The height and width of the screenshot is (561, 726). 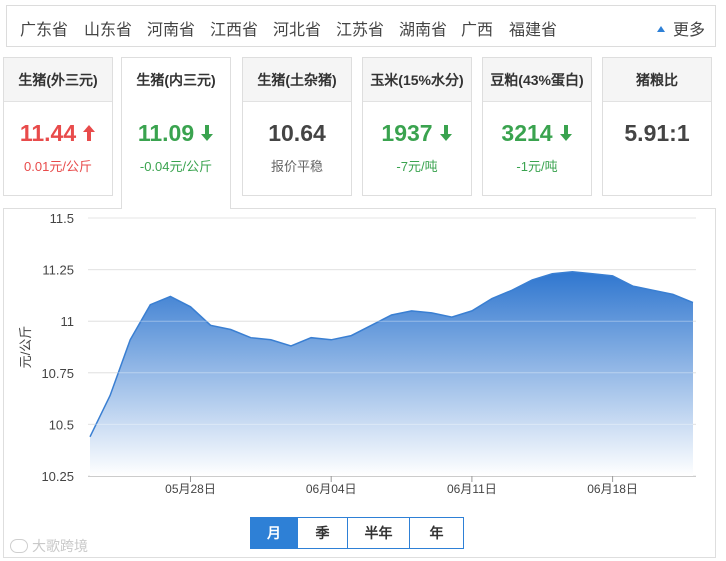 What do you see at coordinates (274, 533) in the screenshot?
I see `period-button: 月` at bounding box center [274, 533].